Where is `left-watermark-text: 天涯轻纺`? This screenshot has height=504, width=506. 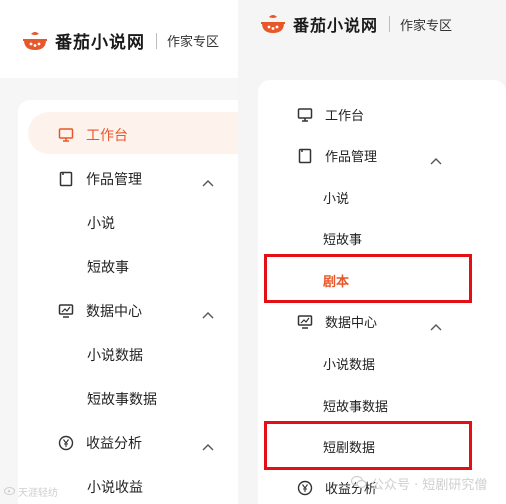
left-watermark-text: 天涯轻纺 is located at coordinates (38, 493).